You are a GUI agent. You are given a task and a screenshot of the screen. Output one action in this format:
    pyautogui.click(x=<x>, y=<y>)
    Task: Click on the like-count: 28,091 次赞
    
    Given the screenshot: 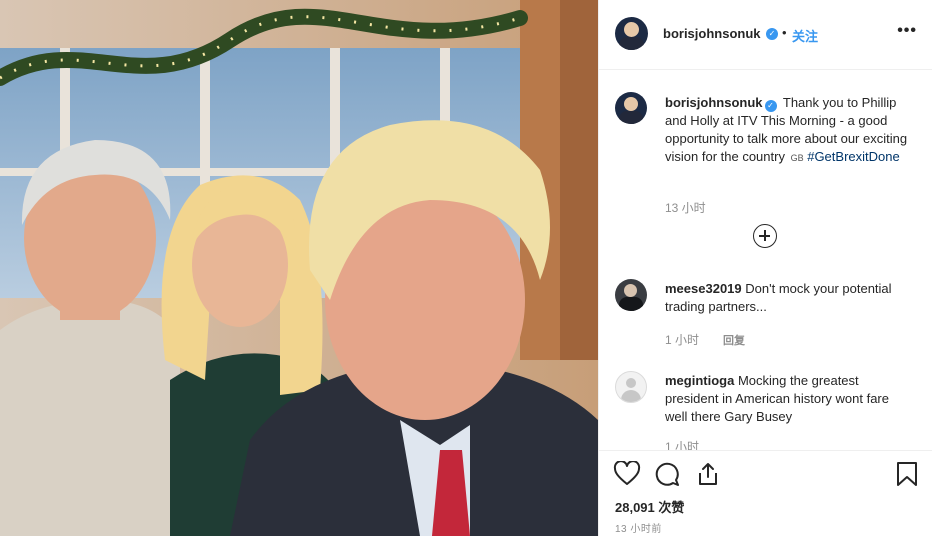 What is the action you would take?
    pyautogui.click(x=649, y=506)
    